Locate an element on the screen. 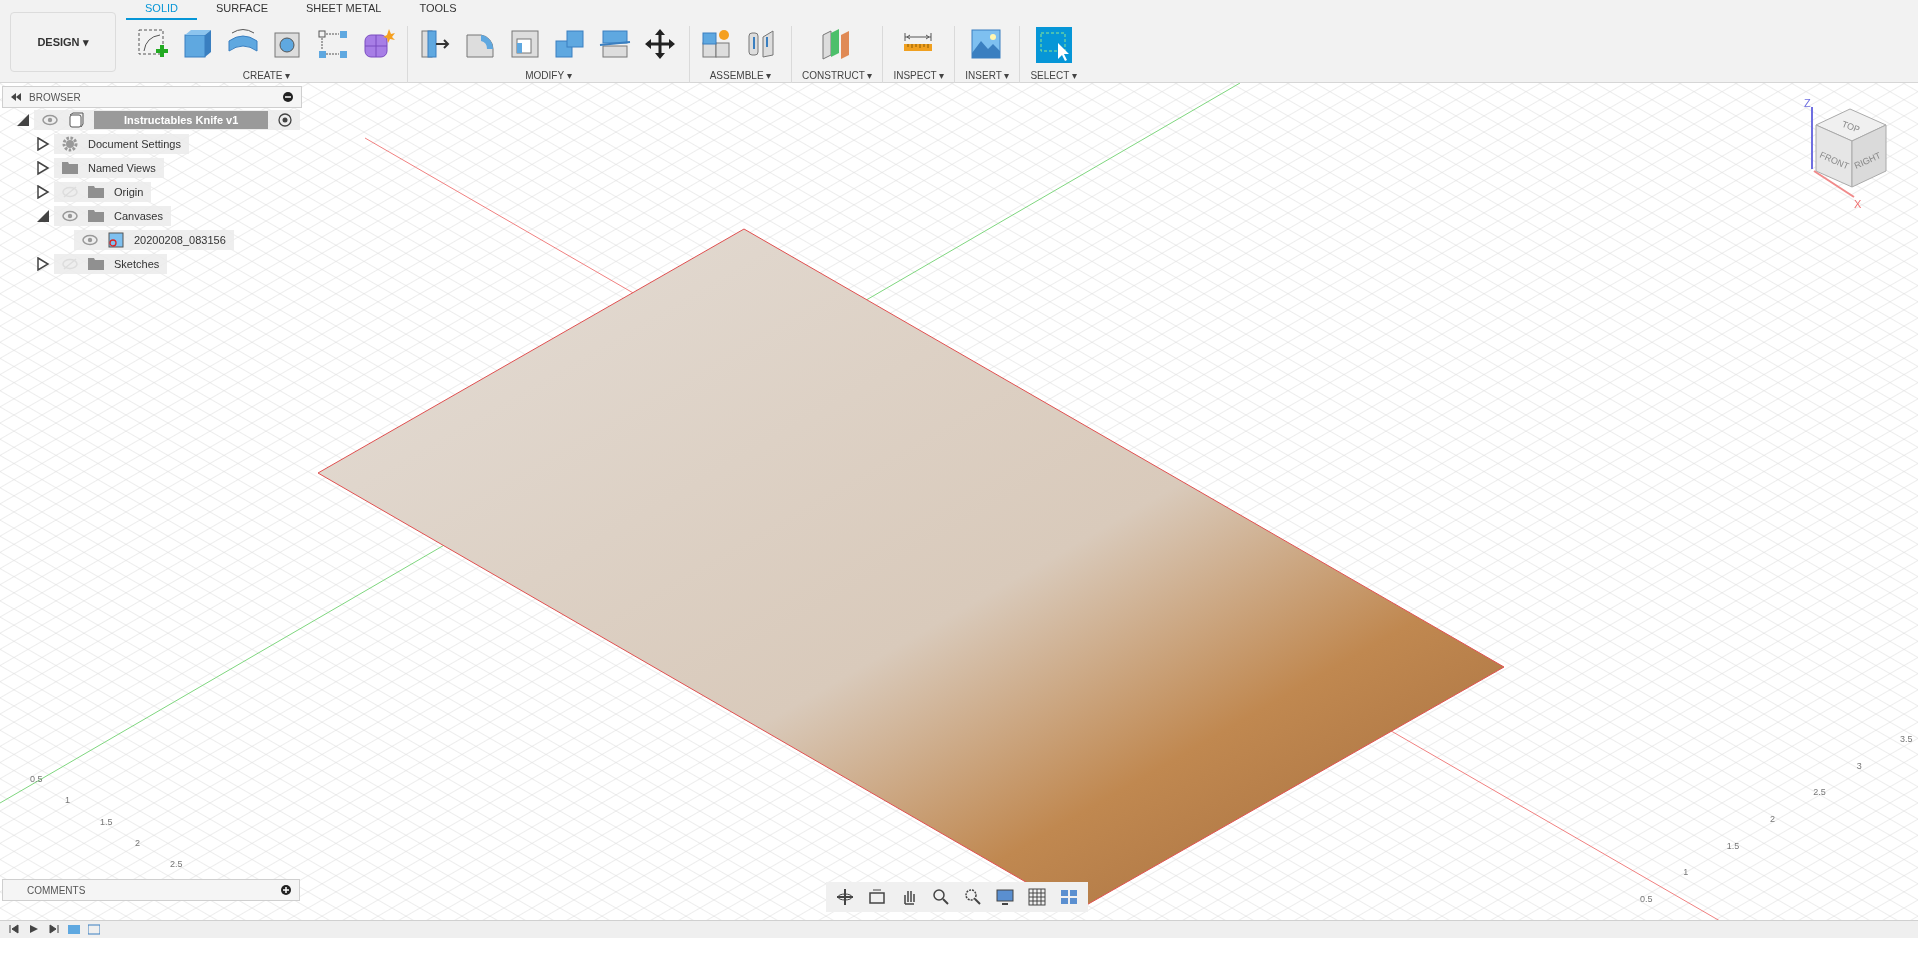  canvas-feature-icon is located at coordinates (74, 929).